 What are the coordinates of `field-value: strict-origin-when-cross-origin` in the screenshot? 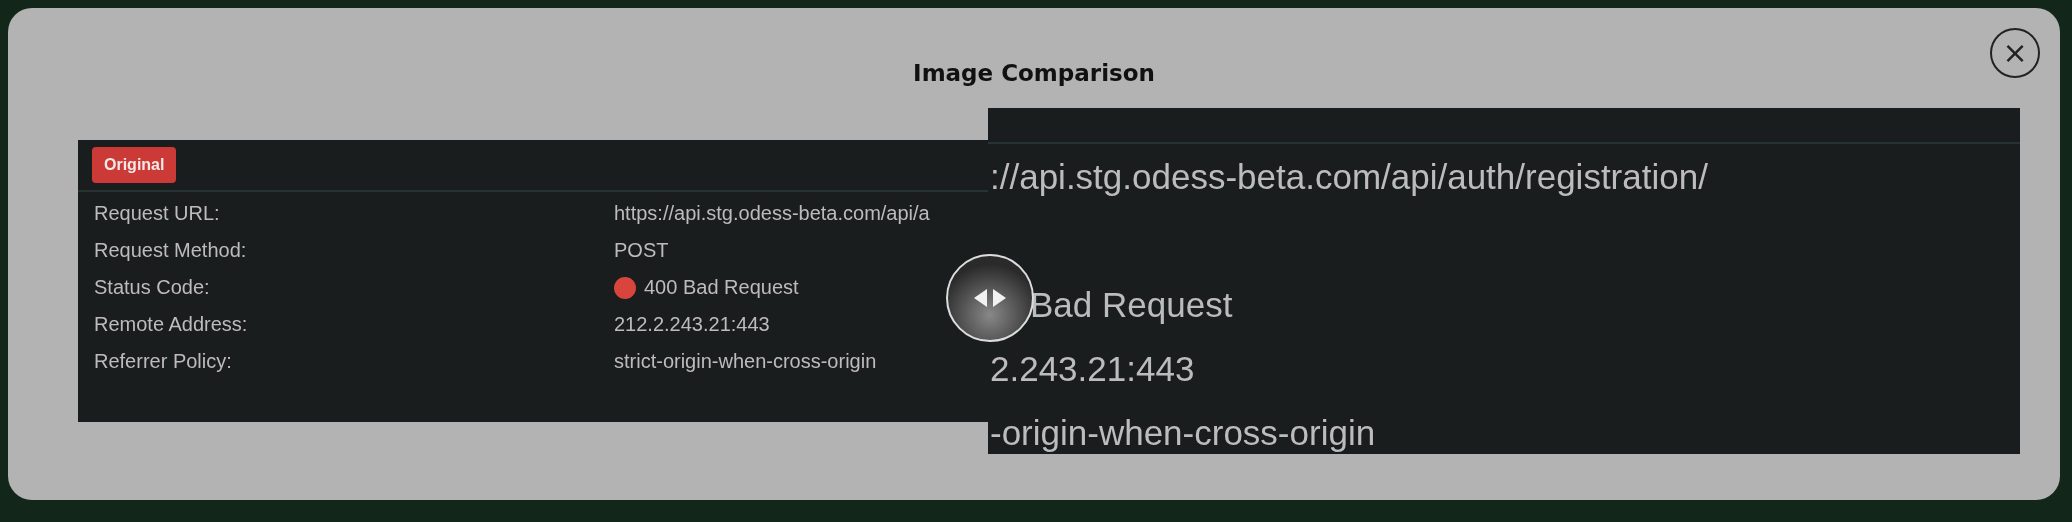 It's located at (746, 361).